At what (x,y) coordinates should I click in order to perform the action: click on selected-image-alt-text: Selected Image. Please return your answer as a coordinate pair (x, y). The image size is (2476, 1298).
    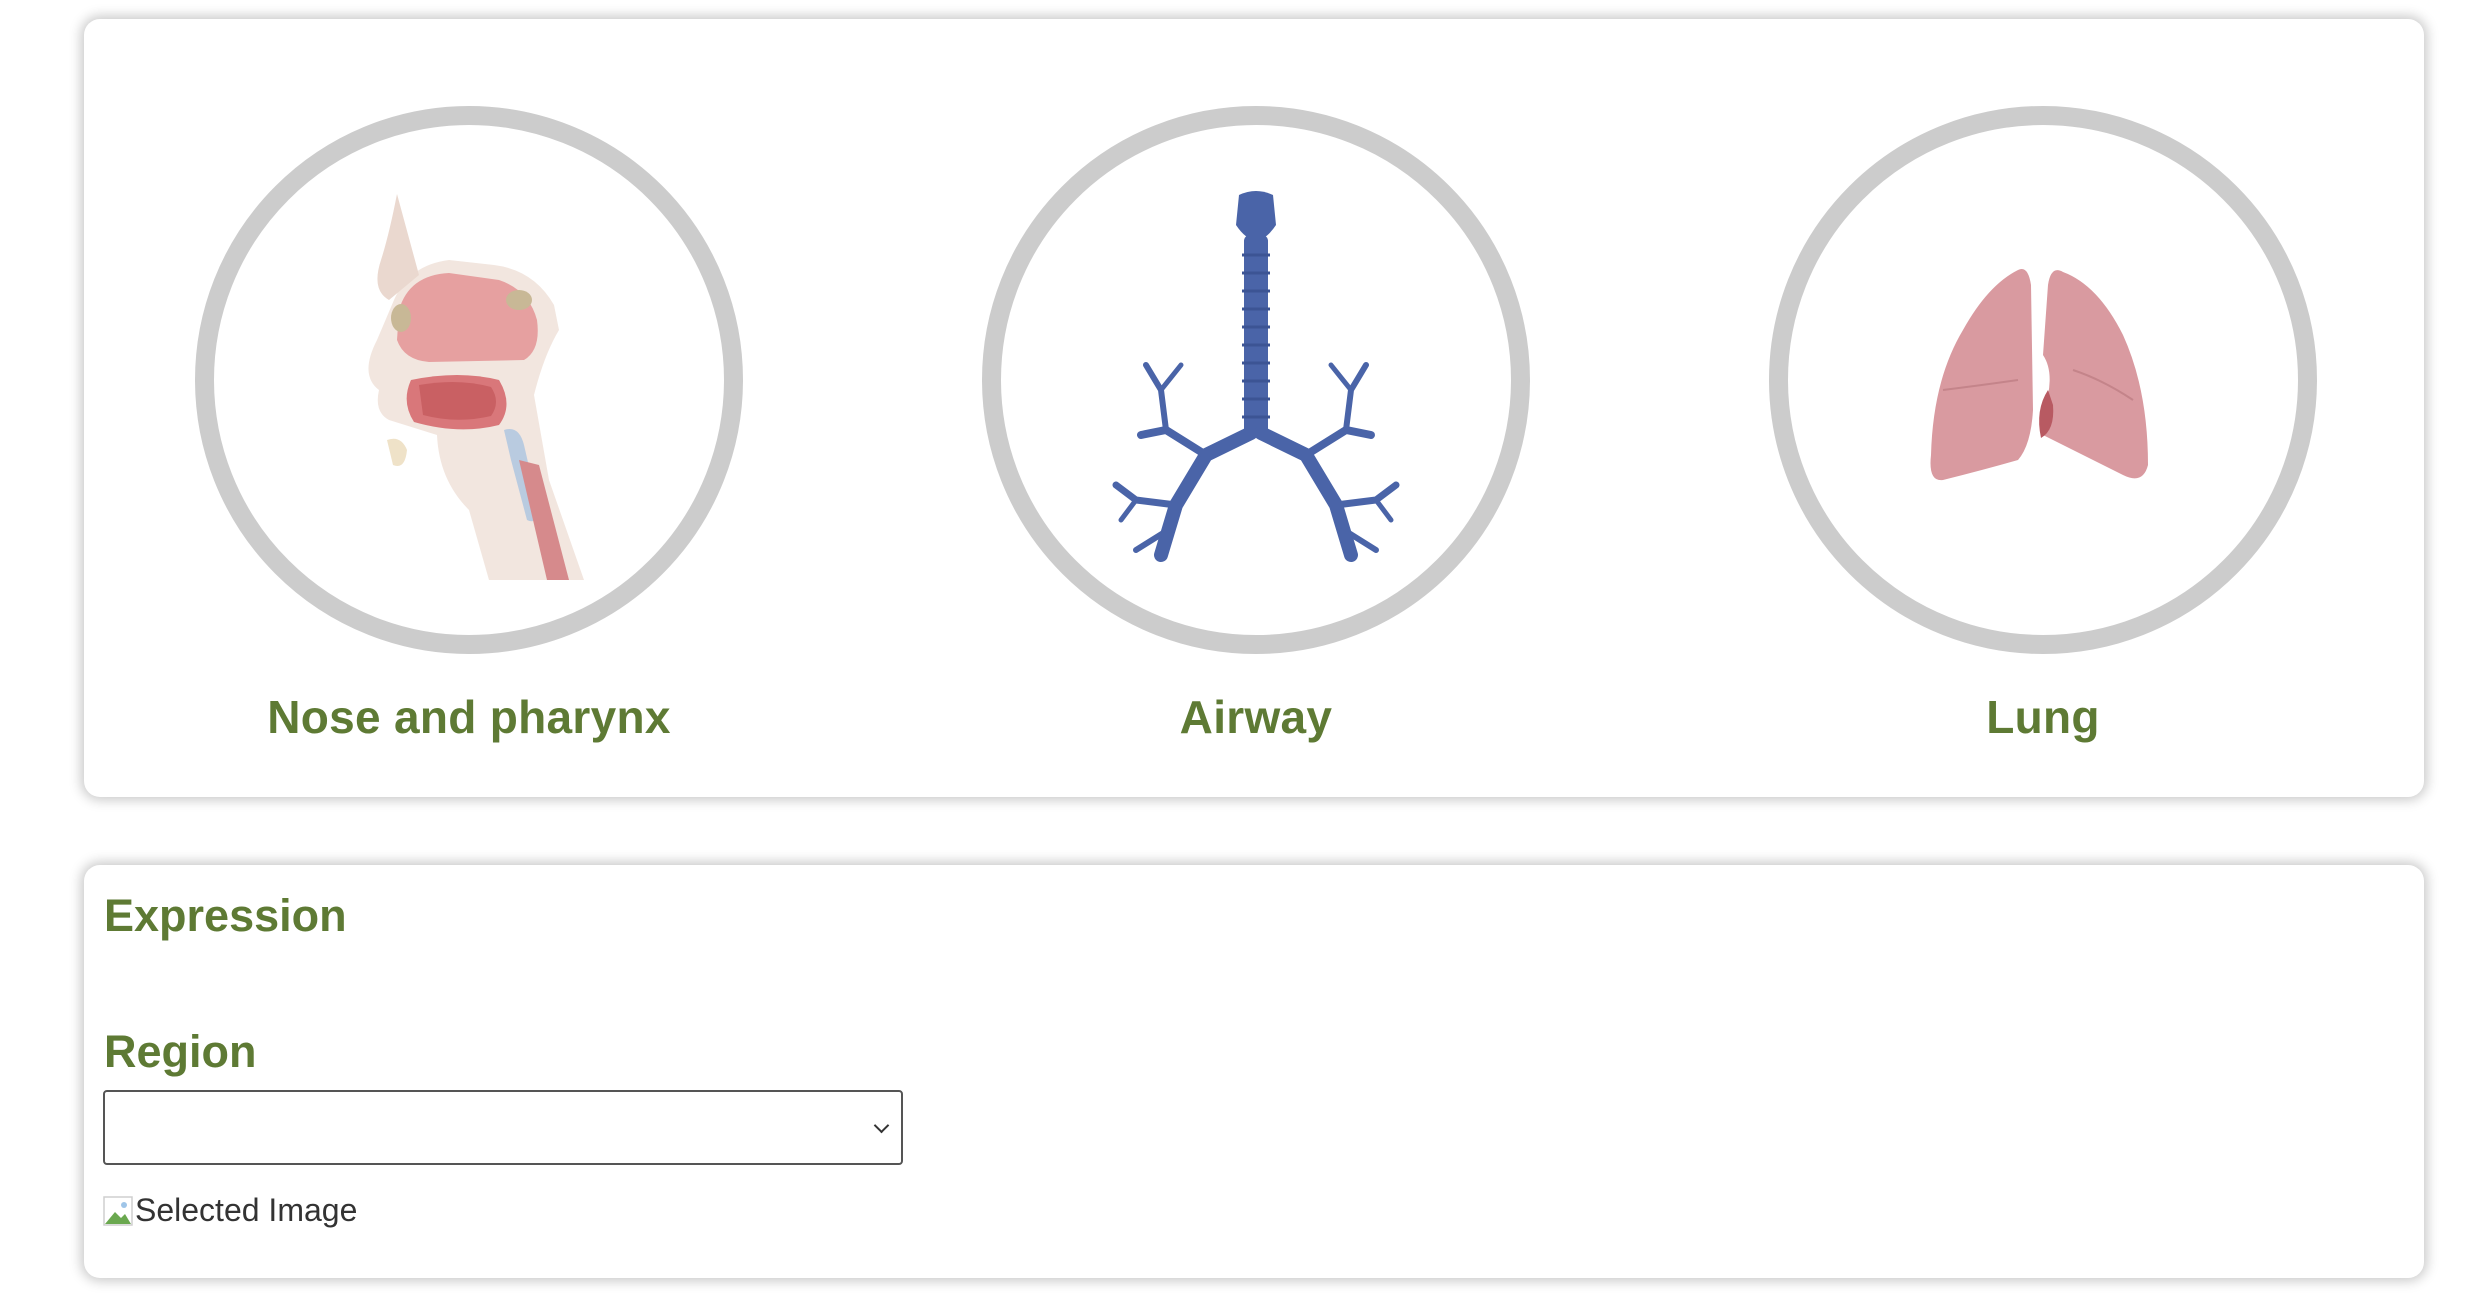
    Looking at the image, I should click on (246, 1210).